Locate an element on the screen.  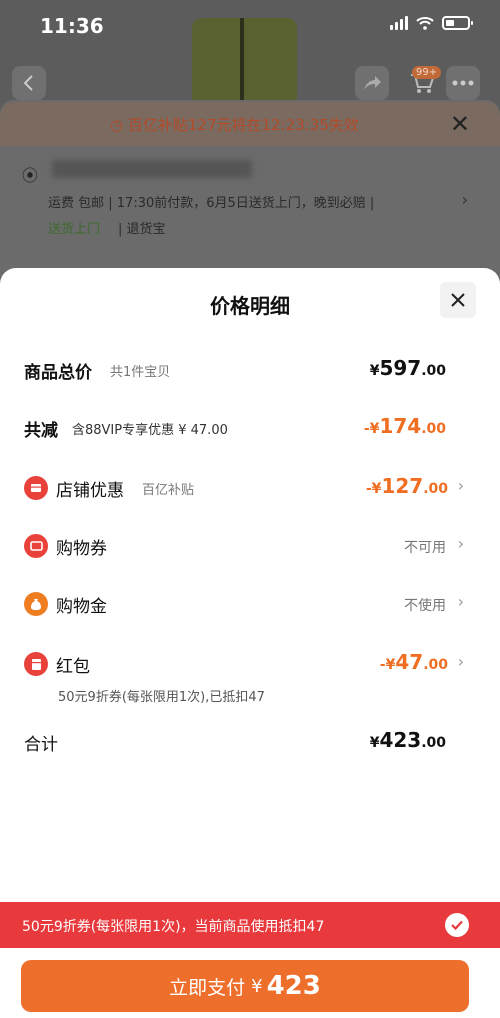
pay-now-button: 立即支付 ¥ 423 is located at coordinates (245, 986).